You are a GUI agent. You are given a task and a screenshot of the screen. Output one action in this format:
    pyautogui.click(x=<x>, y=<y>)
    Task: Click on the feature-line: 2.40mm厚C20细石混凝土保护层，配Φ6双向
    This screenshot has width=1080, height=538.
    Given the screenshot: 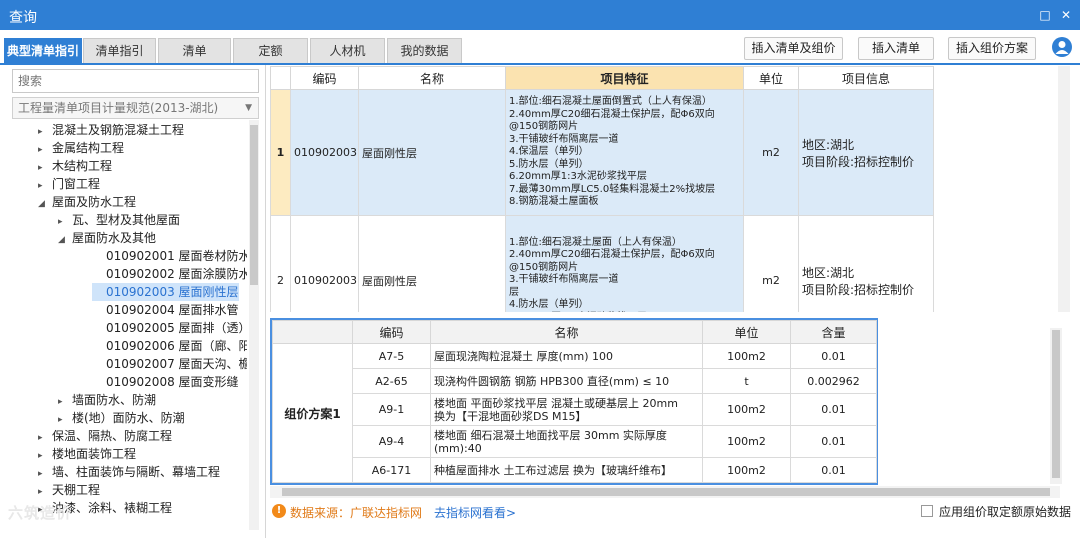 What is the action you would take?
    pyautogui.click(x=612, y=114)
    